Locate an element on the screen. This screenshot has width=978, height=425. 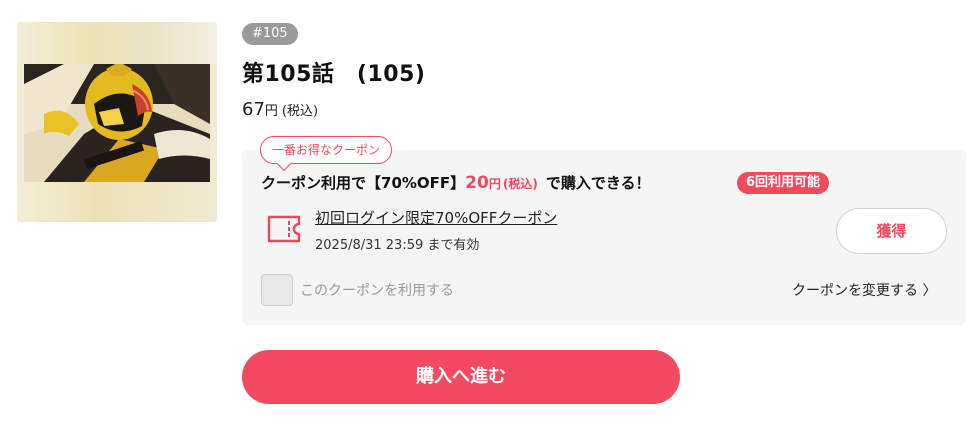
headline-suffix: で購入できる！ is located at coordinates (598, 183).